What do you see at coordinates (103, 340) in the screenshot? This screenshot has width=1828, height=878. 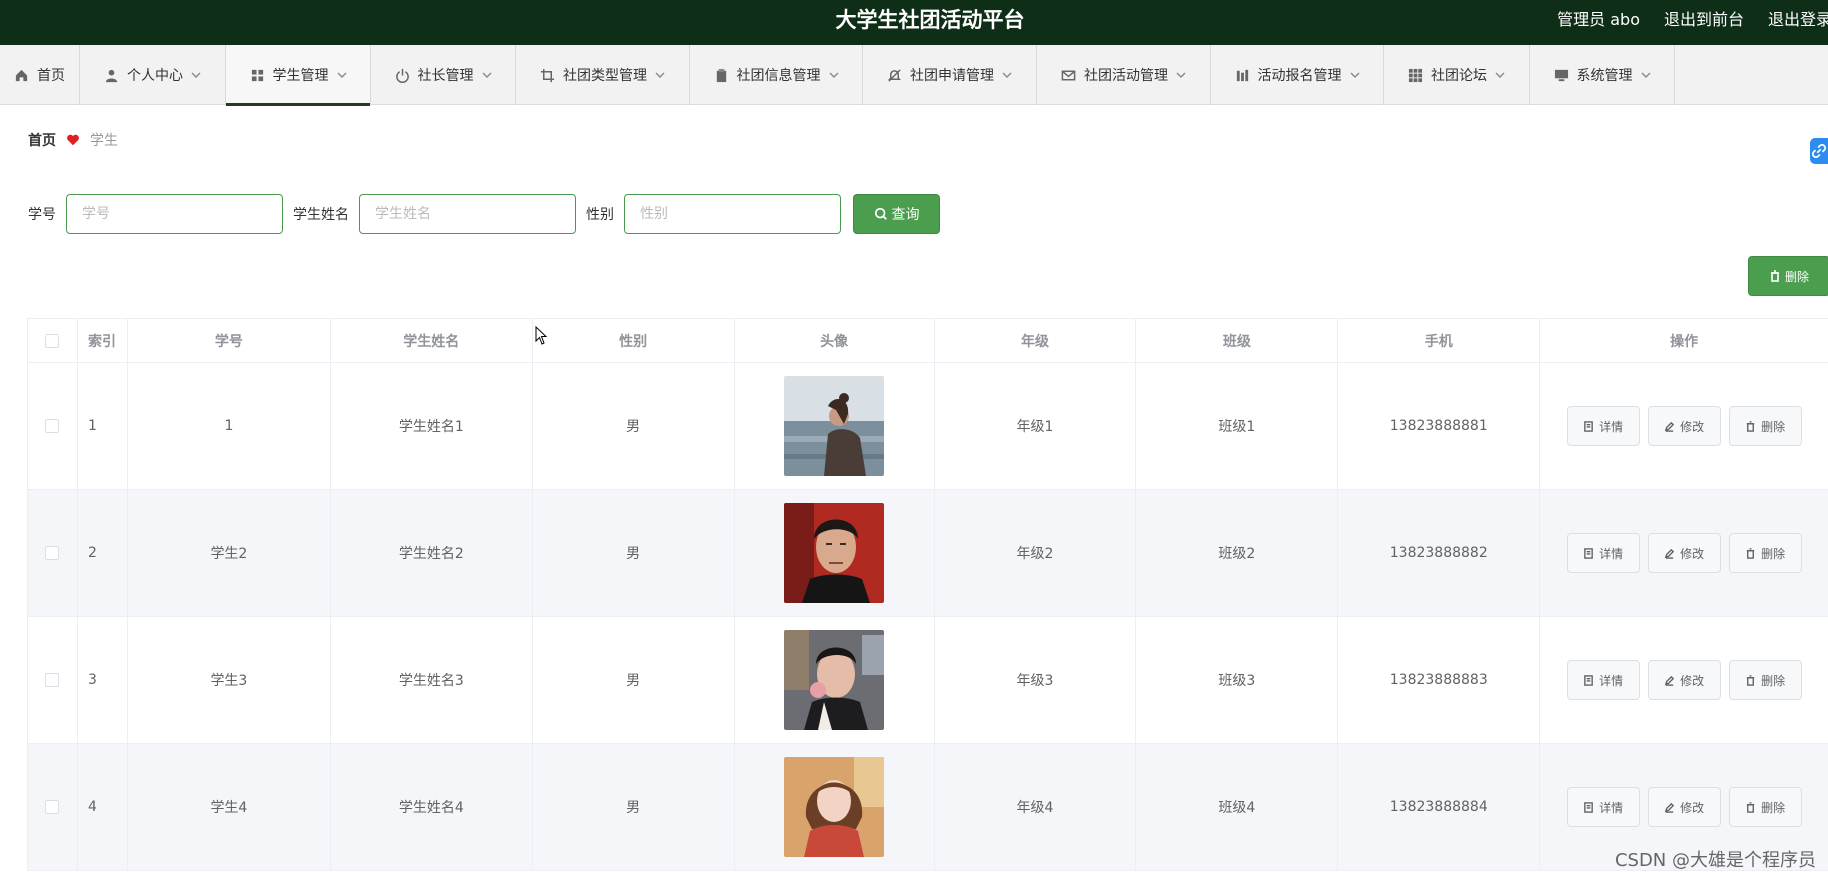 I see `header-index: 索引` at bounding box center [103, 340].